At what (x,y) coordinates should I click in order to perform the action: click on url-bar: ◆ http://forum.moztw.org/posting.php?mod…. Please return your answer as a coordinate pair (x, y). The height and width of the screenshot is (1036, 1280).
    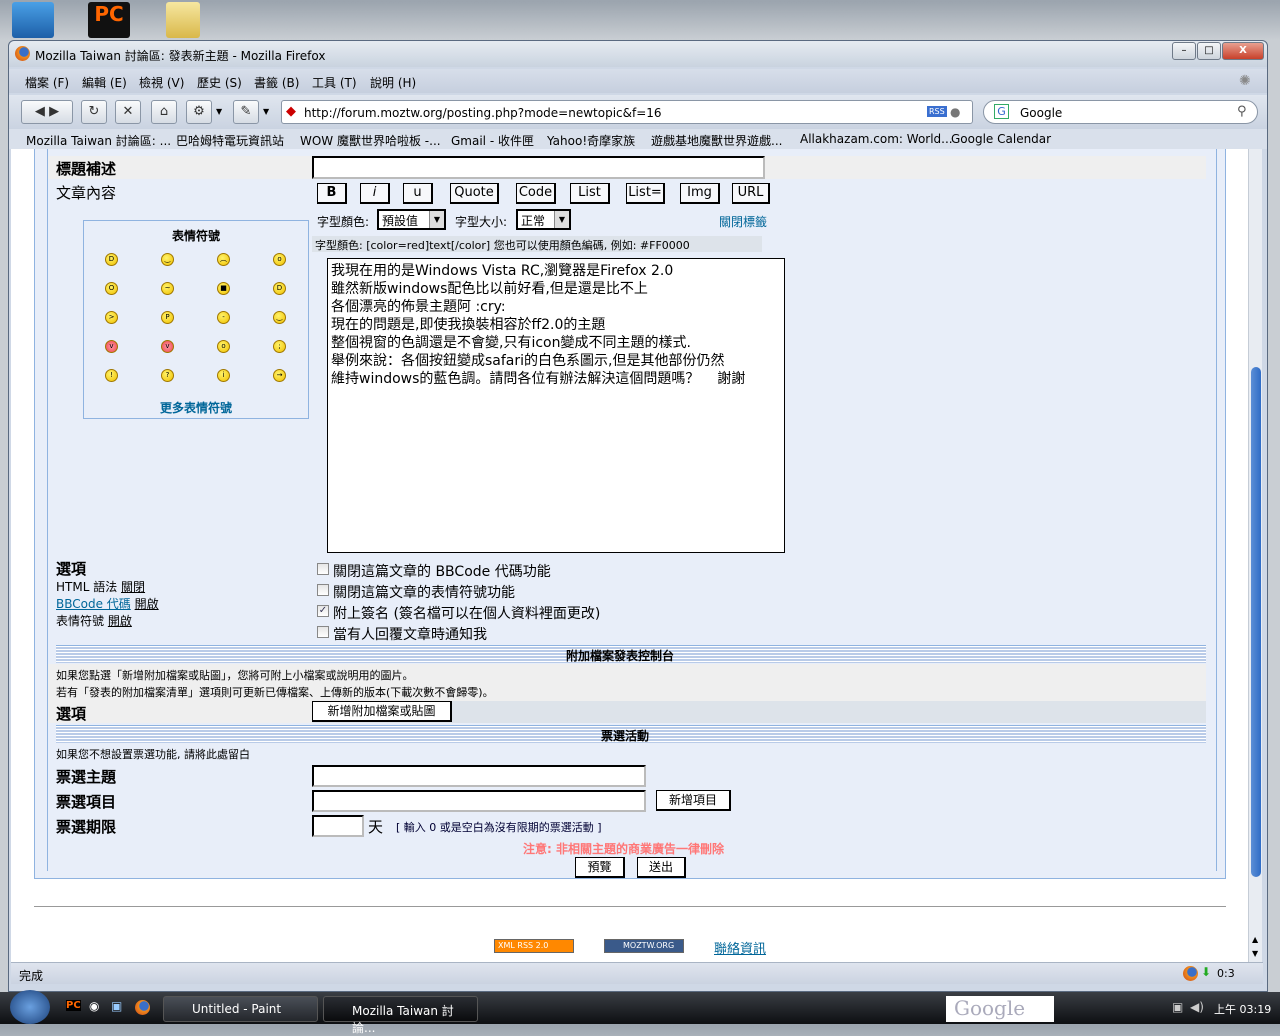
    Looking at the image, I should click on (627, 112).